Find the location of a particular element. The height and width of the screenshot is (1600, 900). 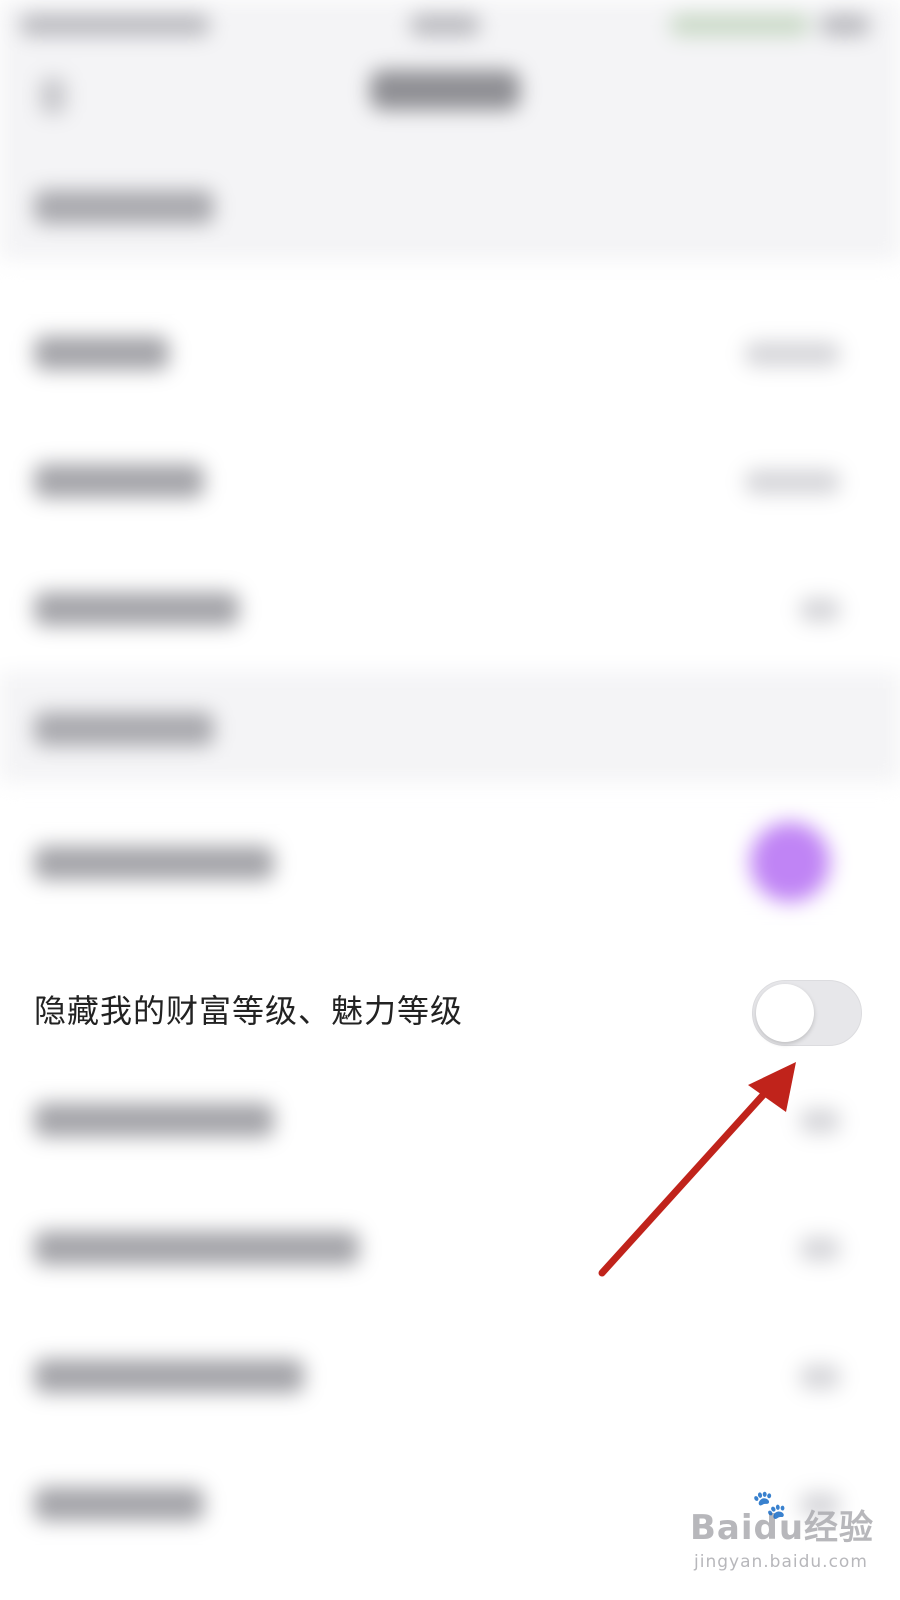

toggle-knob is located at coordinates (785, 1013).